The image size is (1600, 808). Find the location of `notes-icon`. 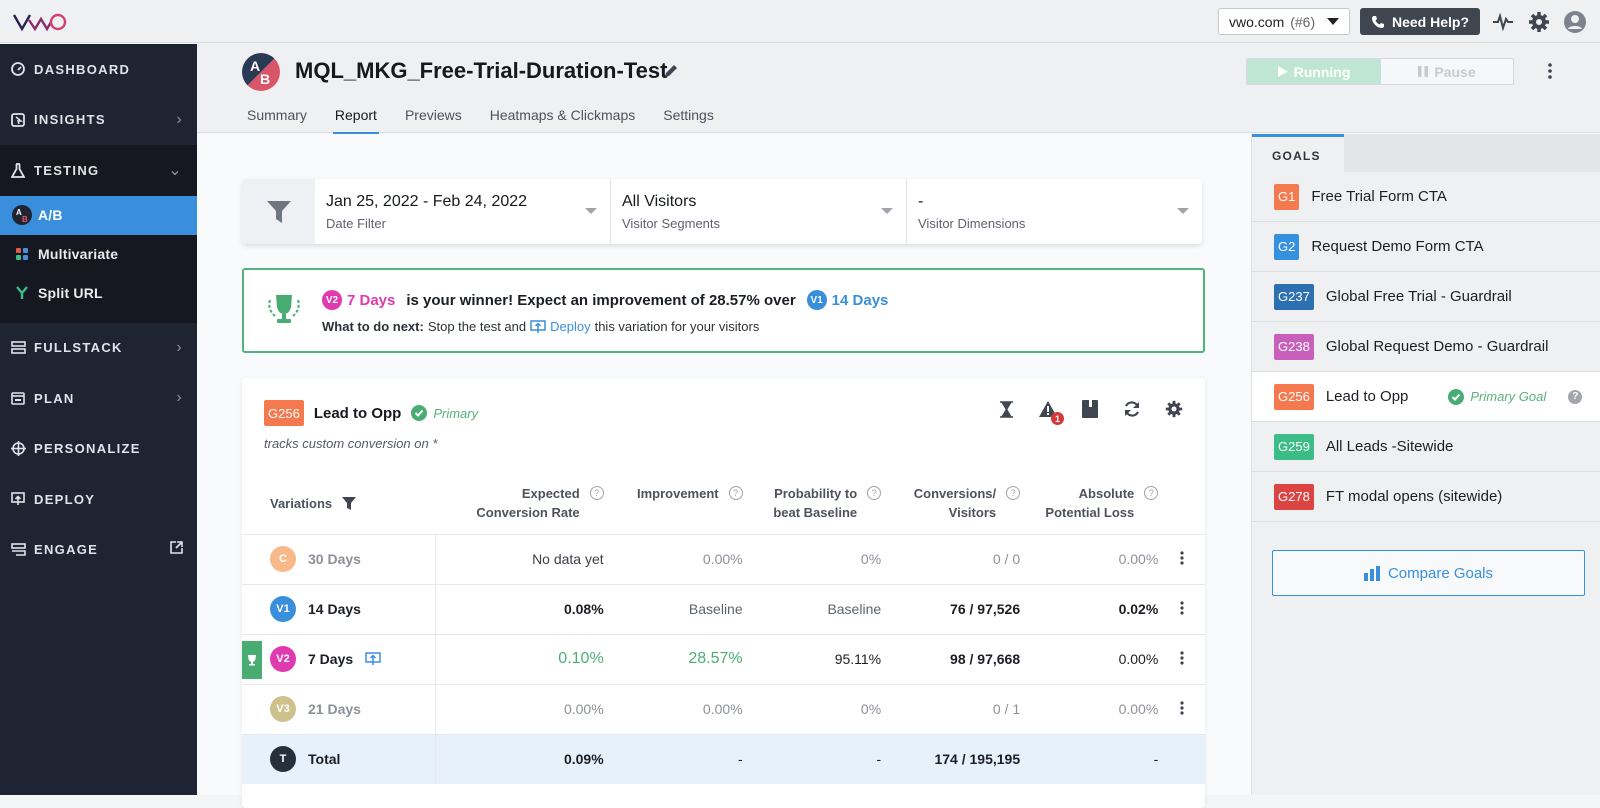

notes-icon is located at coordinates (1090, 409).